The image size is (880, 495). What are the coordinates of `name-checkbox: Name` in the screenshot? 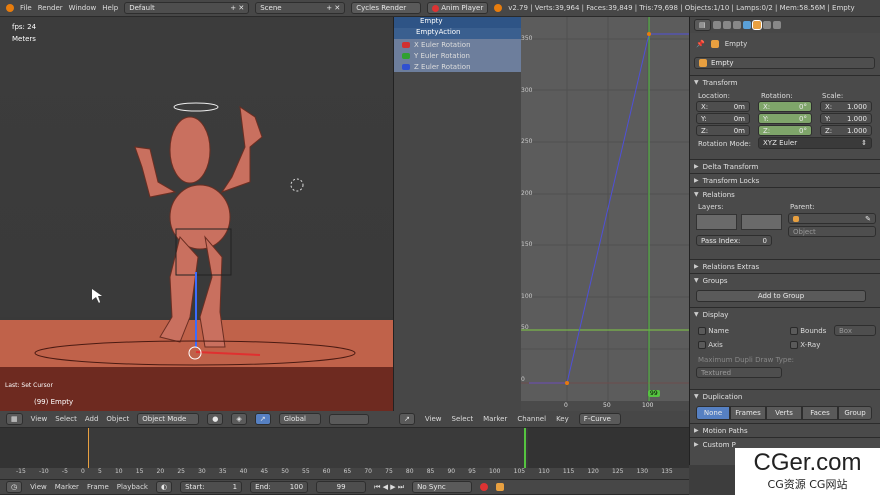 It's located at (713, 331).